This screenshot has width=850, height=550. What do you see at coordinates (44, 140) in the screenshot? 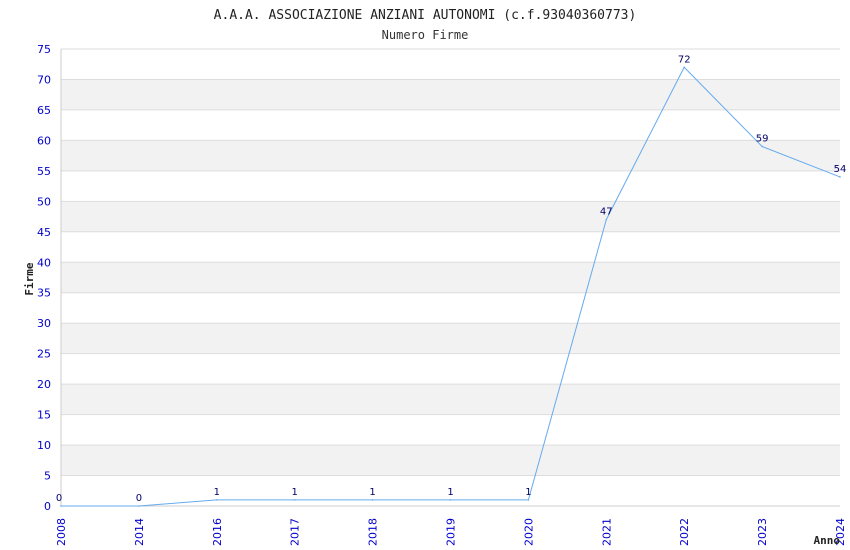
I see `y-tick-label: 60` at bounding box center [44, 140].